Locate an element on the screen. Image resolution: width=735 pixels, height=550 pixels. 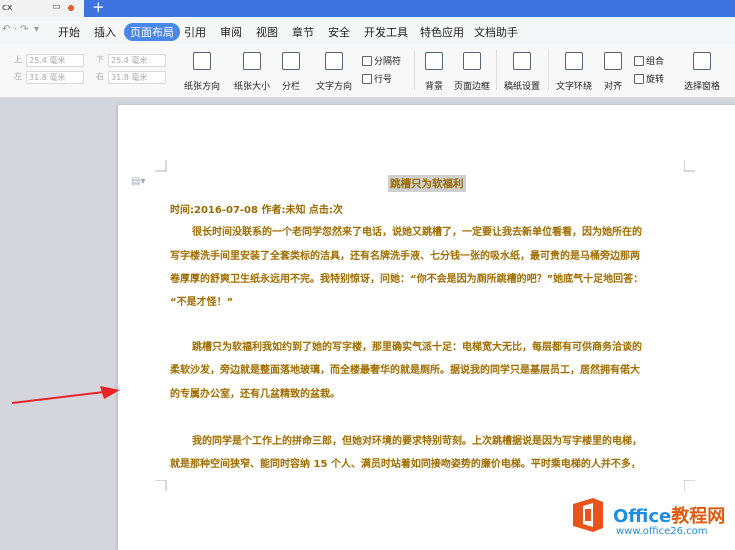
break-icon is located at coordinates (367, 61).